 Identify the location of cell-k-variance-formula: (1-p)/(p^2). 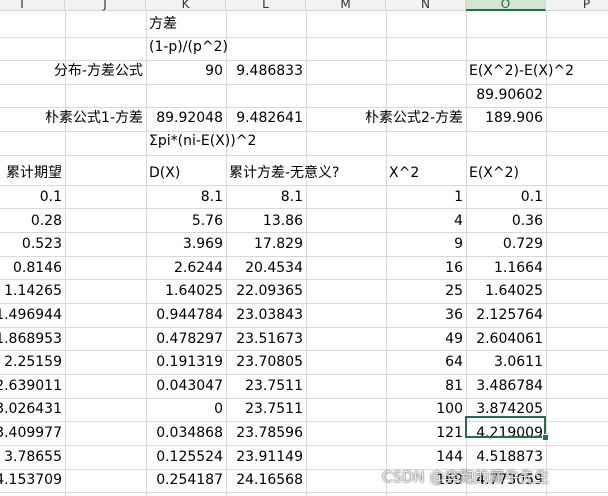
(206, 47).